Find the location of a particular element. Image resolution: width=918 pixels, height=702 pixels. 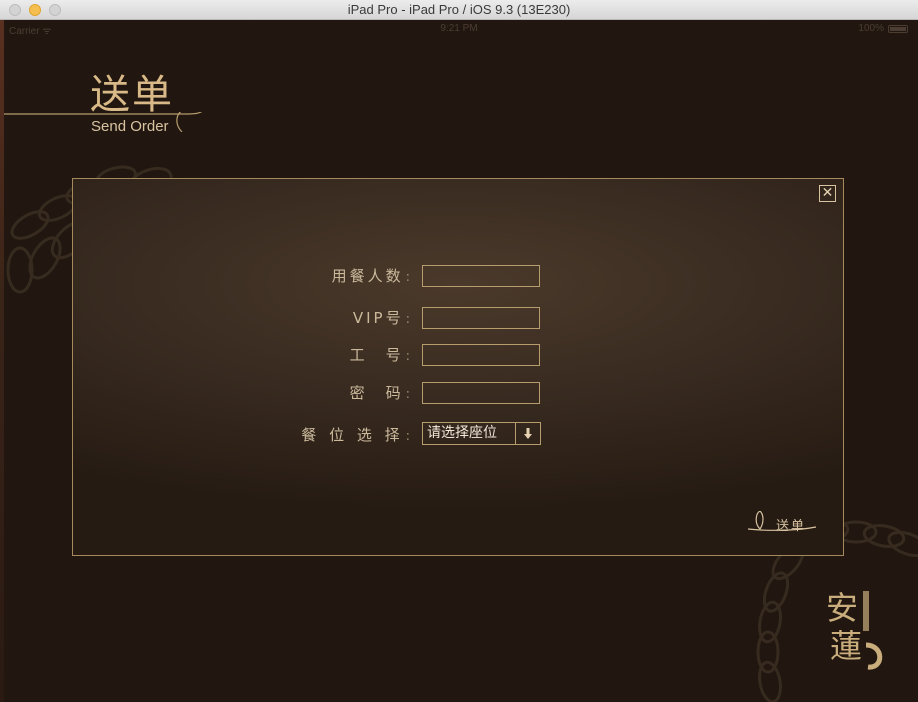

seat-select-value: 请选择座位 is located at coordinates (462, 433).